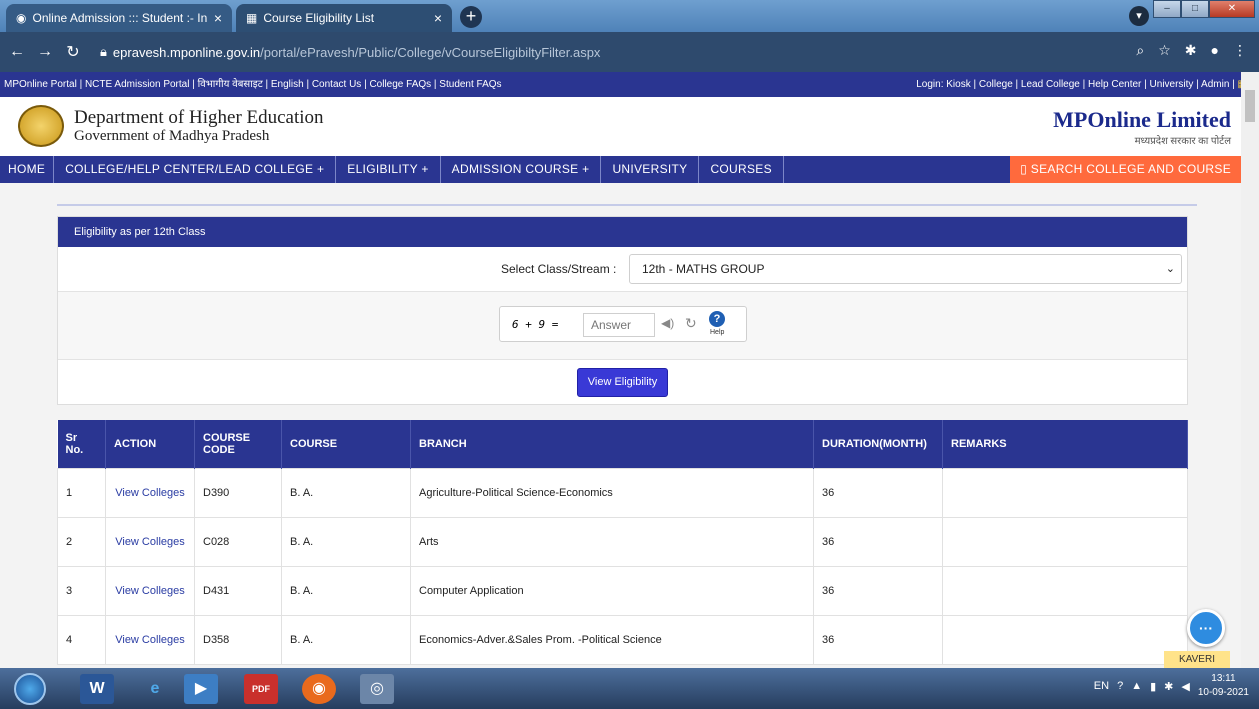 The width and height of the screenshot is (1259, 709). I want to click on chatbot-widget: ···, so click(1206, 630).